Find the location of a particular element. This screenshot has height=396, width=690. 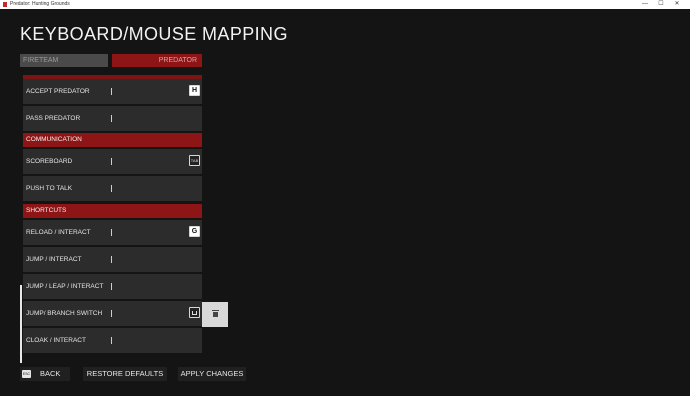

space-bar-icon is located at coordinates (194, 312).